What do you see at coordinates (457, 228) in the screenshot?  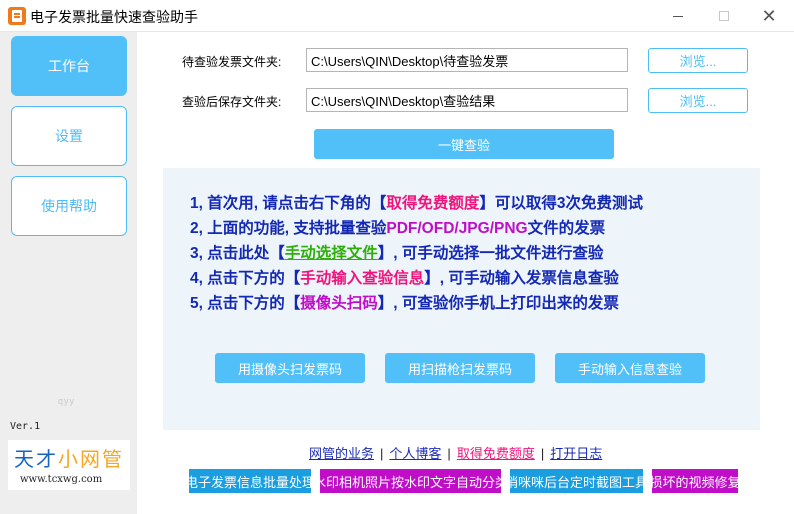 I see `file-formats-highlight: PDF/OFD/JPG/PNG` at bounding box center [457, 228].